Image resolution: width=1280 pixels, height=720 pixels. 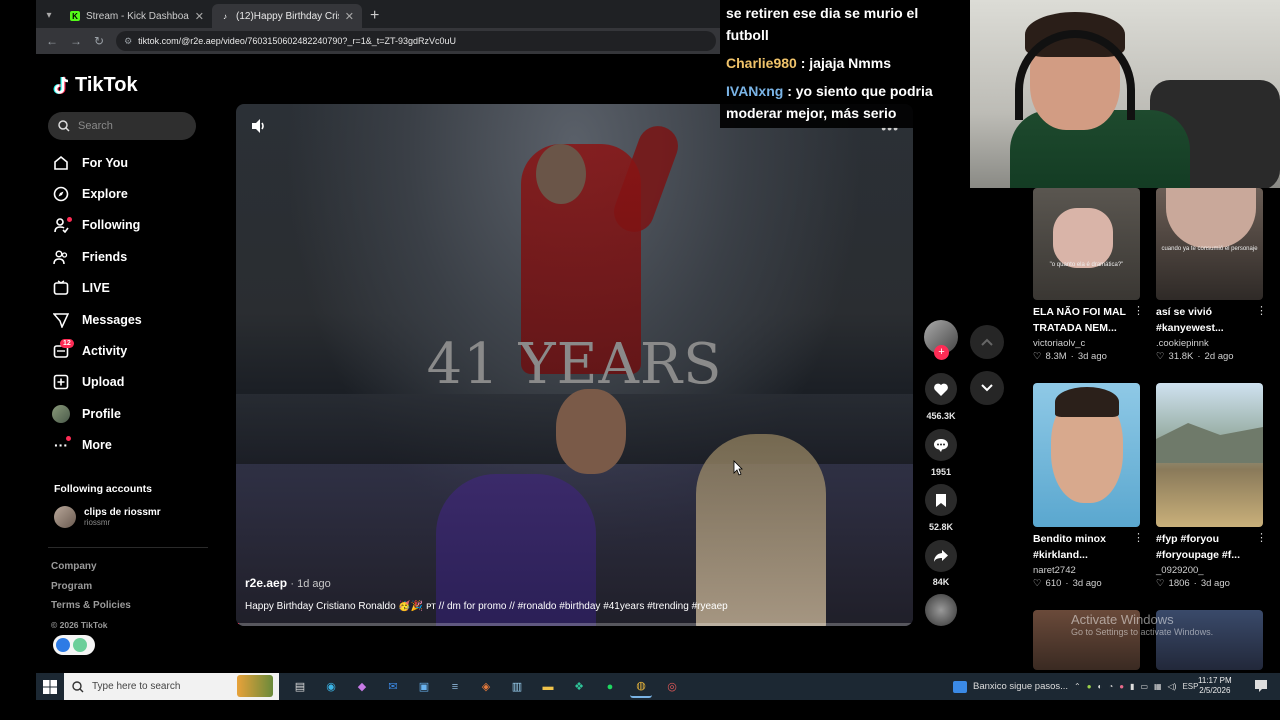 I want to click on sidebar-item-explore: Explore, so click(x=132, y=193).